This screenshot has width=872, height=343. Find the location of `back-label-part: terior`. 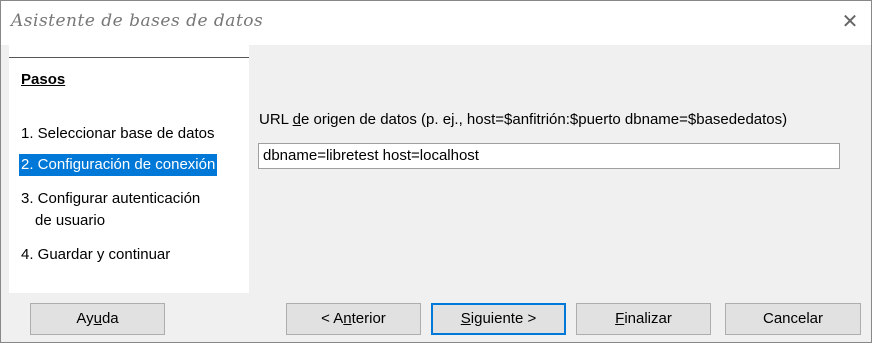

back-label-part: terior is located at coordinates (368, 318).